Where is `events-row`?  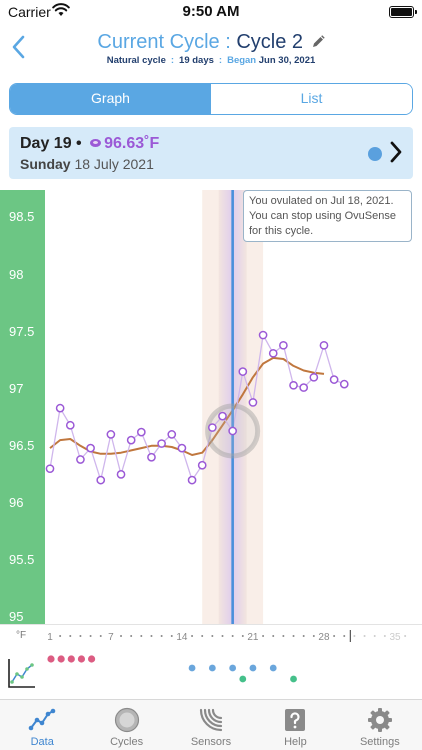
events-row is located at coordinates (211, 671).